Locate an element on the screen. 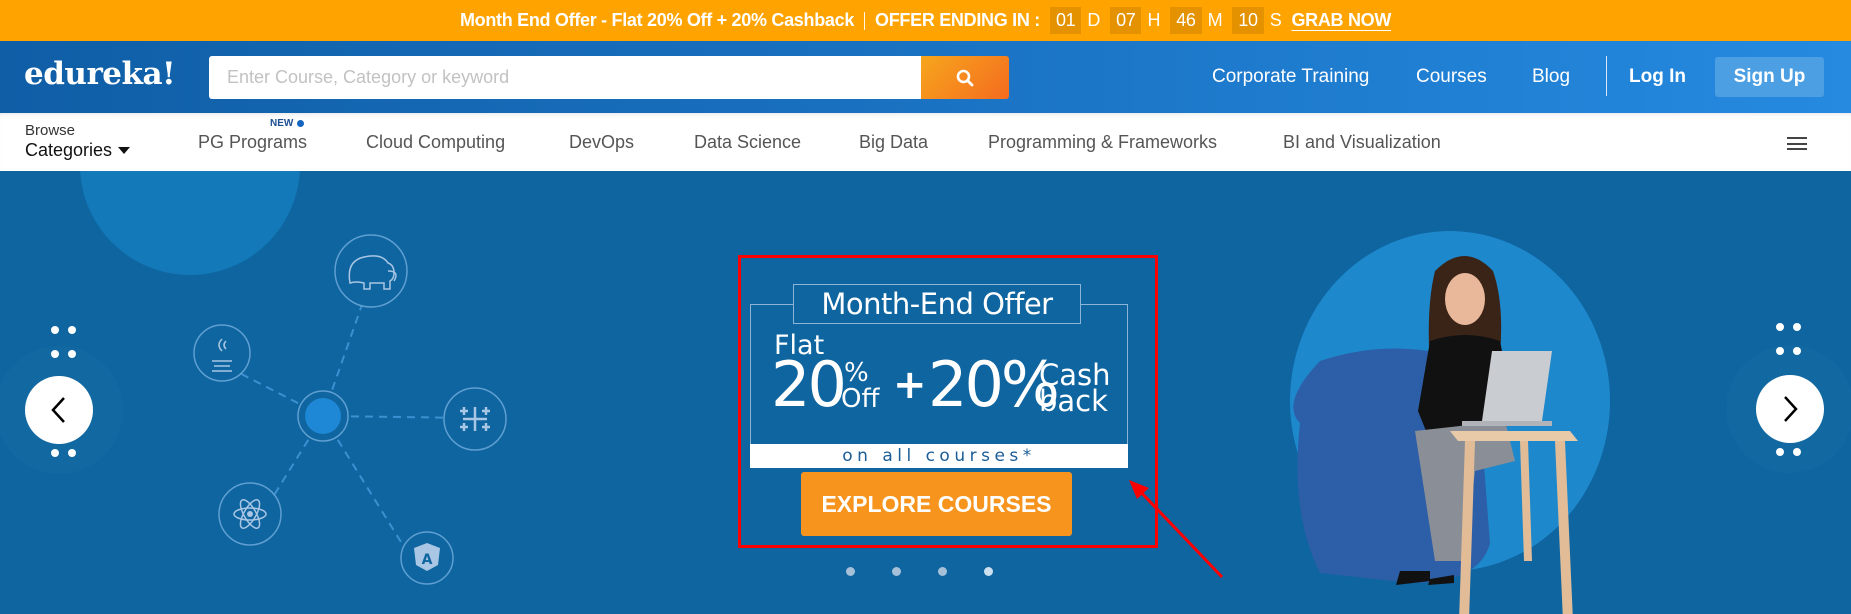  countdown-unit: H is located at coordinates (1154, 20).